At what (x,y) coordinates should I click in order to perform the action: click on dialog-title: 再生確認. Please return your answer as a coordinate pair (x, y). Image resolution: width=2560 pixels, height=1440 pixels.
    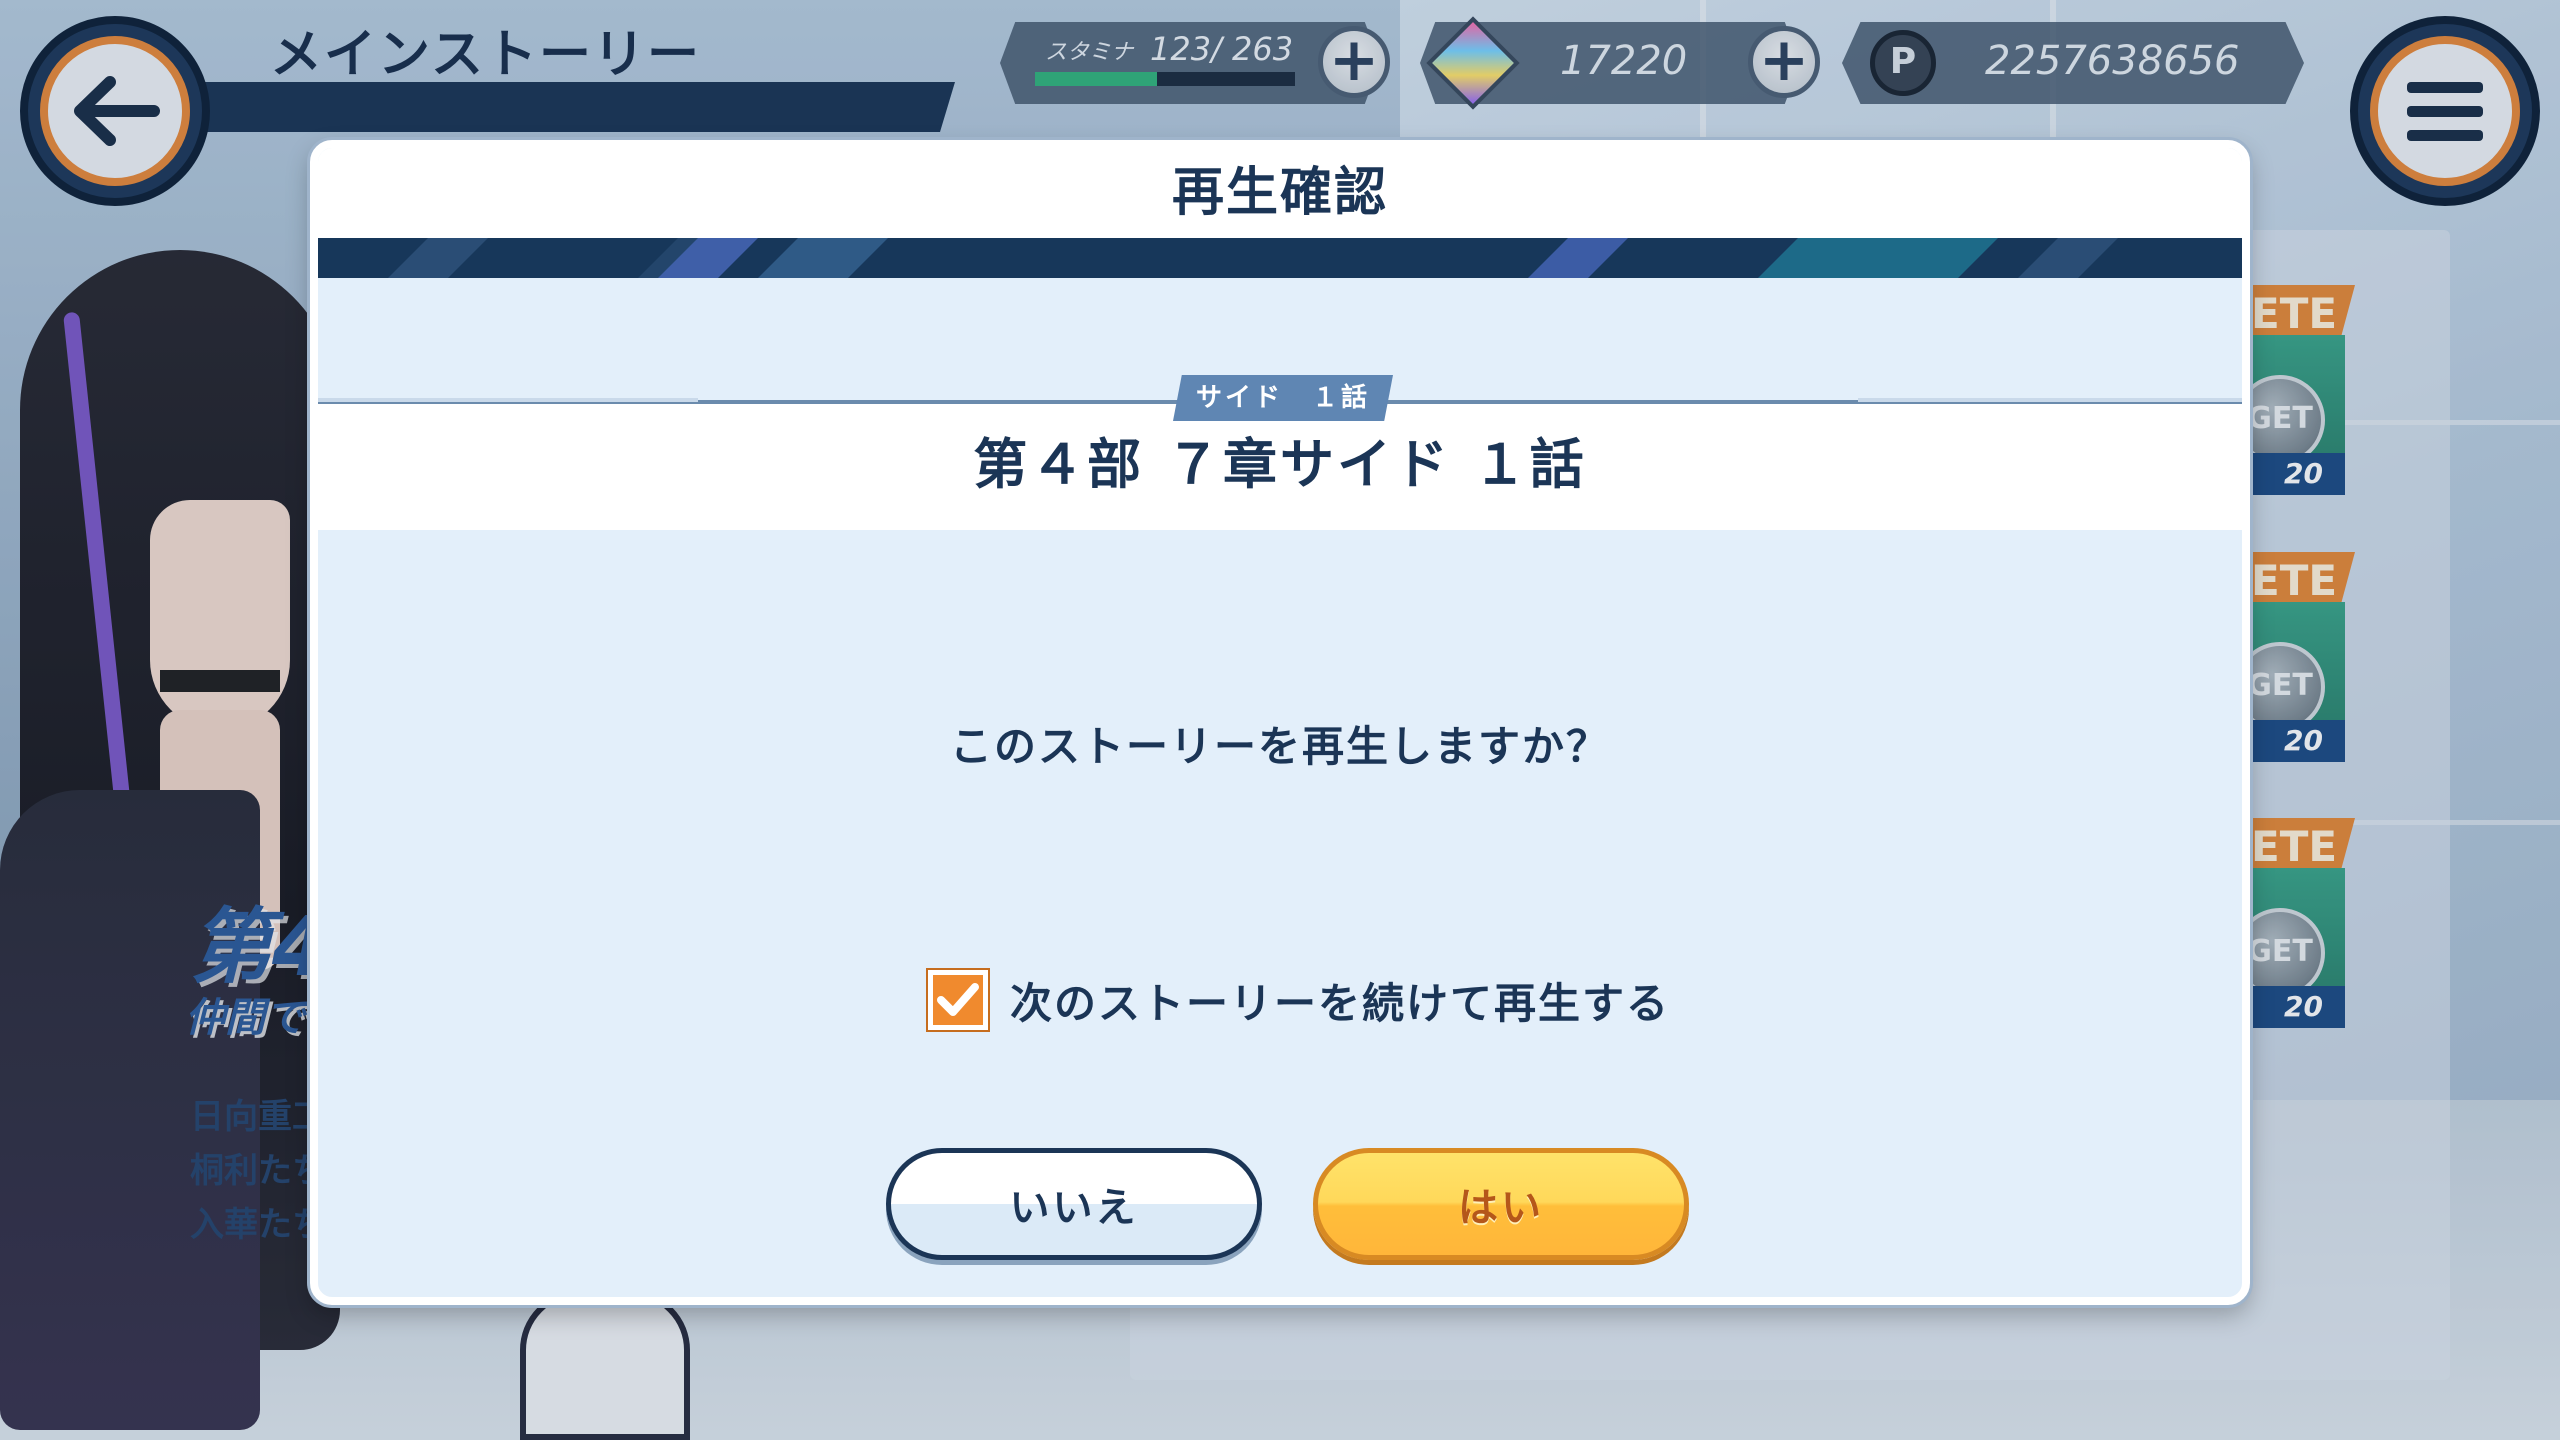
    Looking at the image, I should click on (1279, 193).